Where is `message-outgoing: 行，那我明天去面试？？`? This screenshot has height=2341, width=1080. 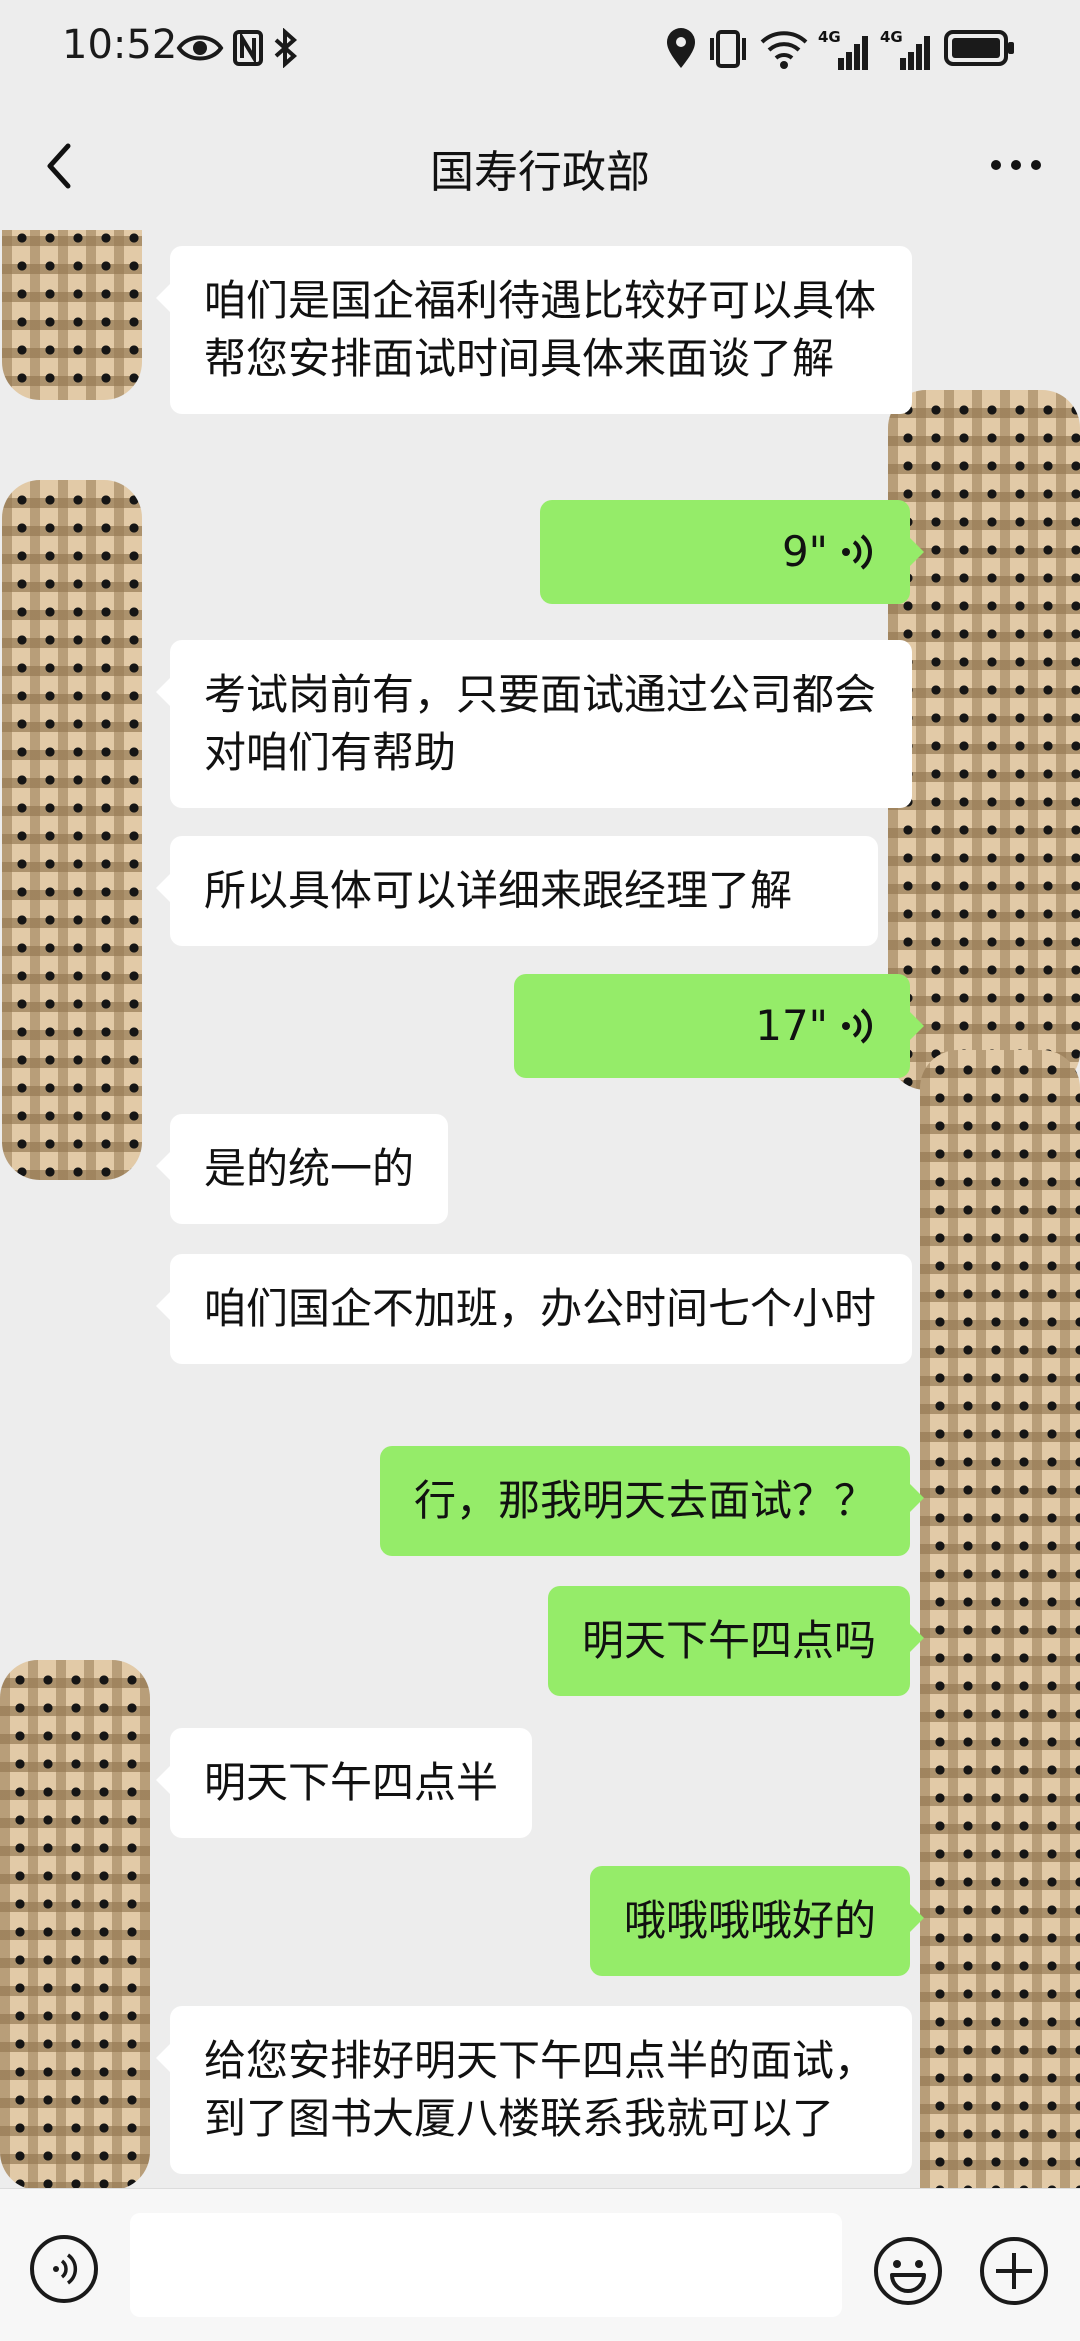 message-outgoing: 行，那我明天去面试？？ is located at coordinates (652, 1501).